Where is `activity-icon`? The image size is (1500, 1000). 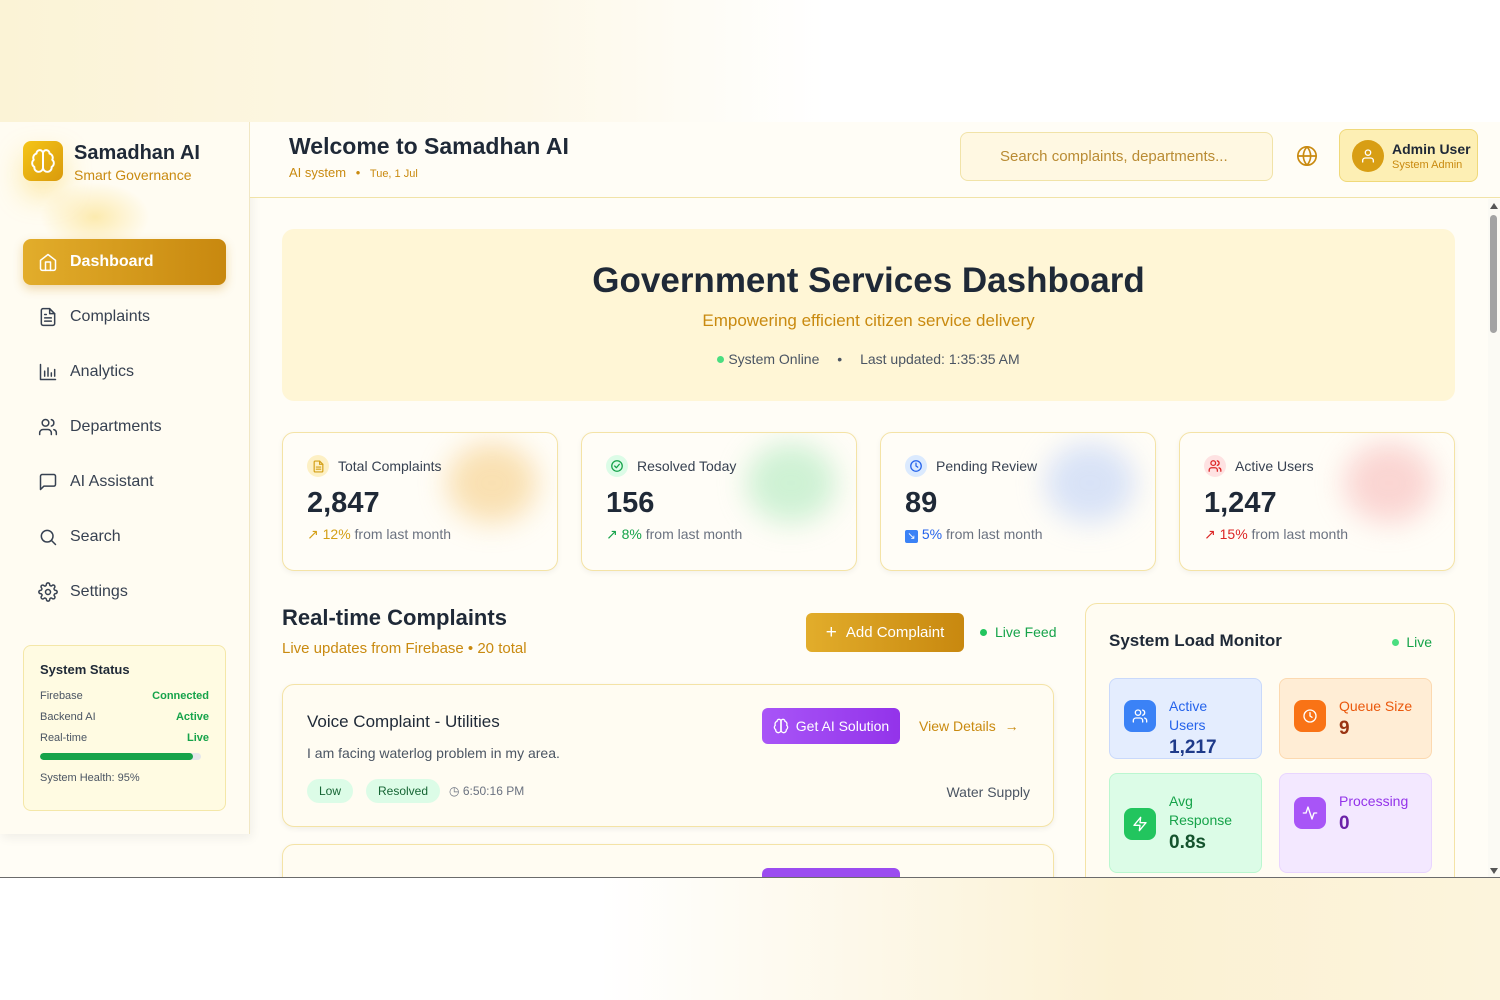
activity-icon is located at coordinates (1310, 813).